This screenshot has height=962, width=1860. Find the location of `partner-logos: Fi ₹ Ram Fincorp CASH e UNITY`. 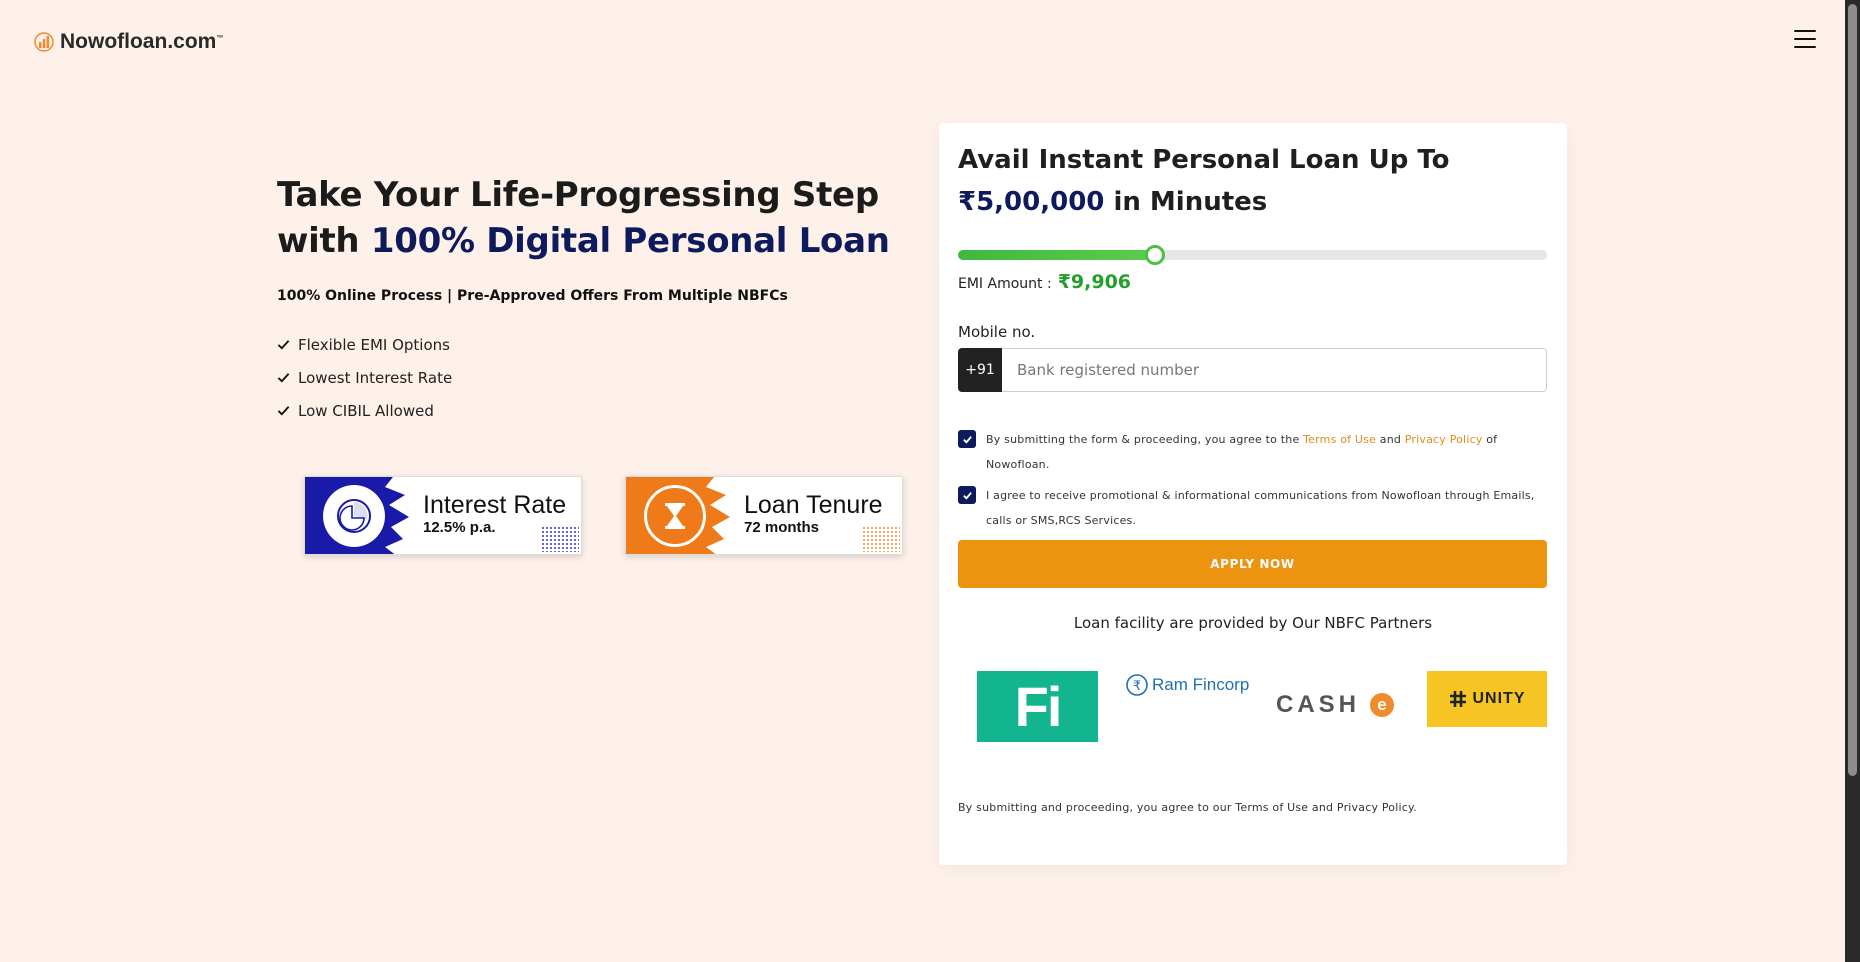

partner-logos: Fi ₹ Ram Fincorp CASH e UNITY is located at coordinates (1252, 711).